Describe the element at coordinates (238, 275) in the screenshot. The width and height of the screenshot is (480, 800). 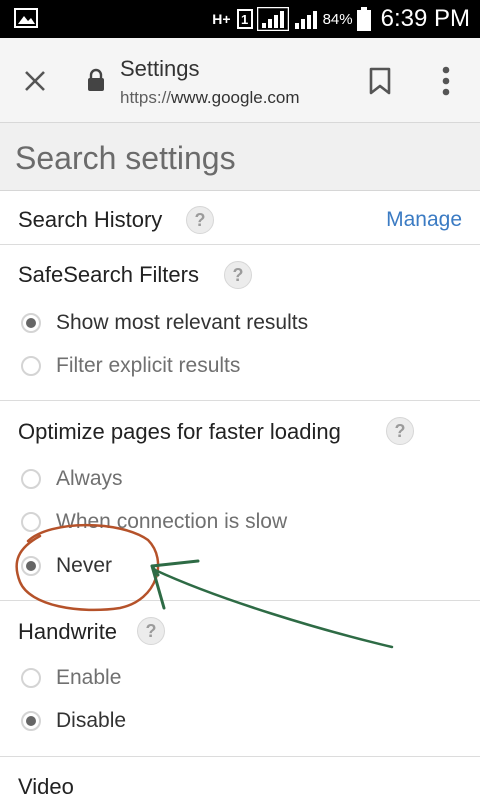
I see `safesearch-help-icon: ?` at that location.